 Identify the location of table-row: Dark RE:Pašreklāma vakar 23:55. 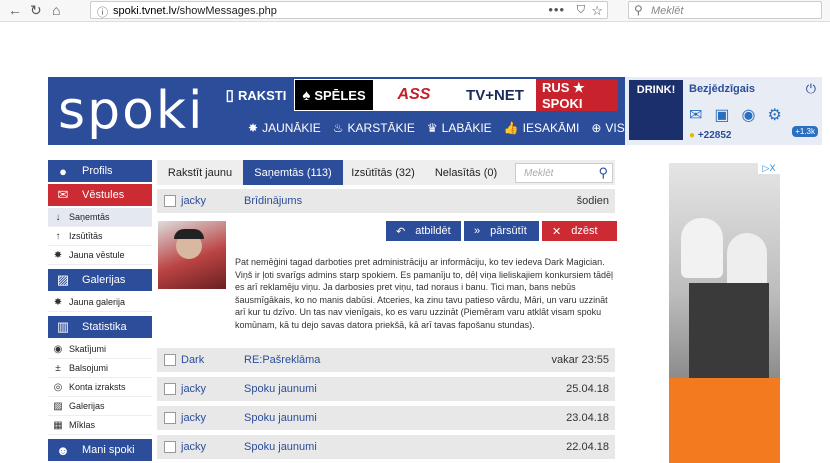
(386, 360).